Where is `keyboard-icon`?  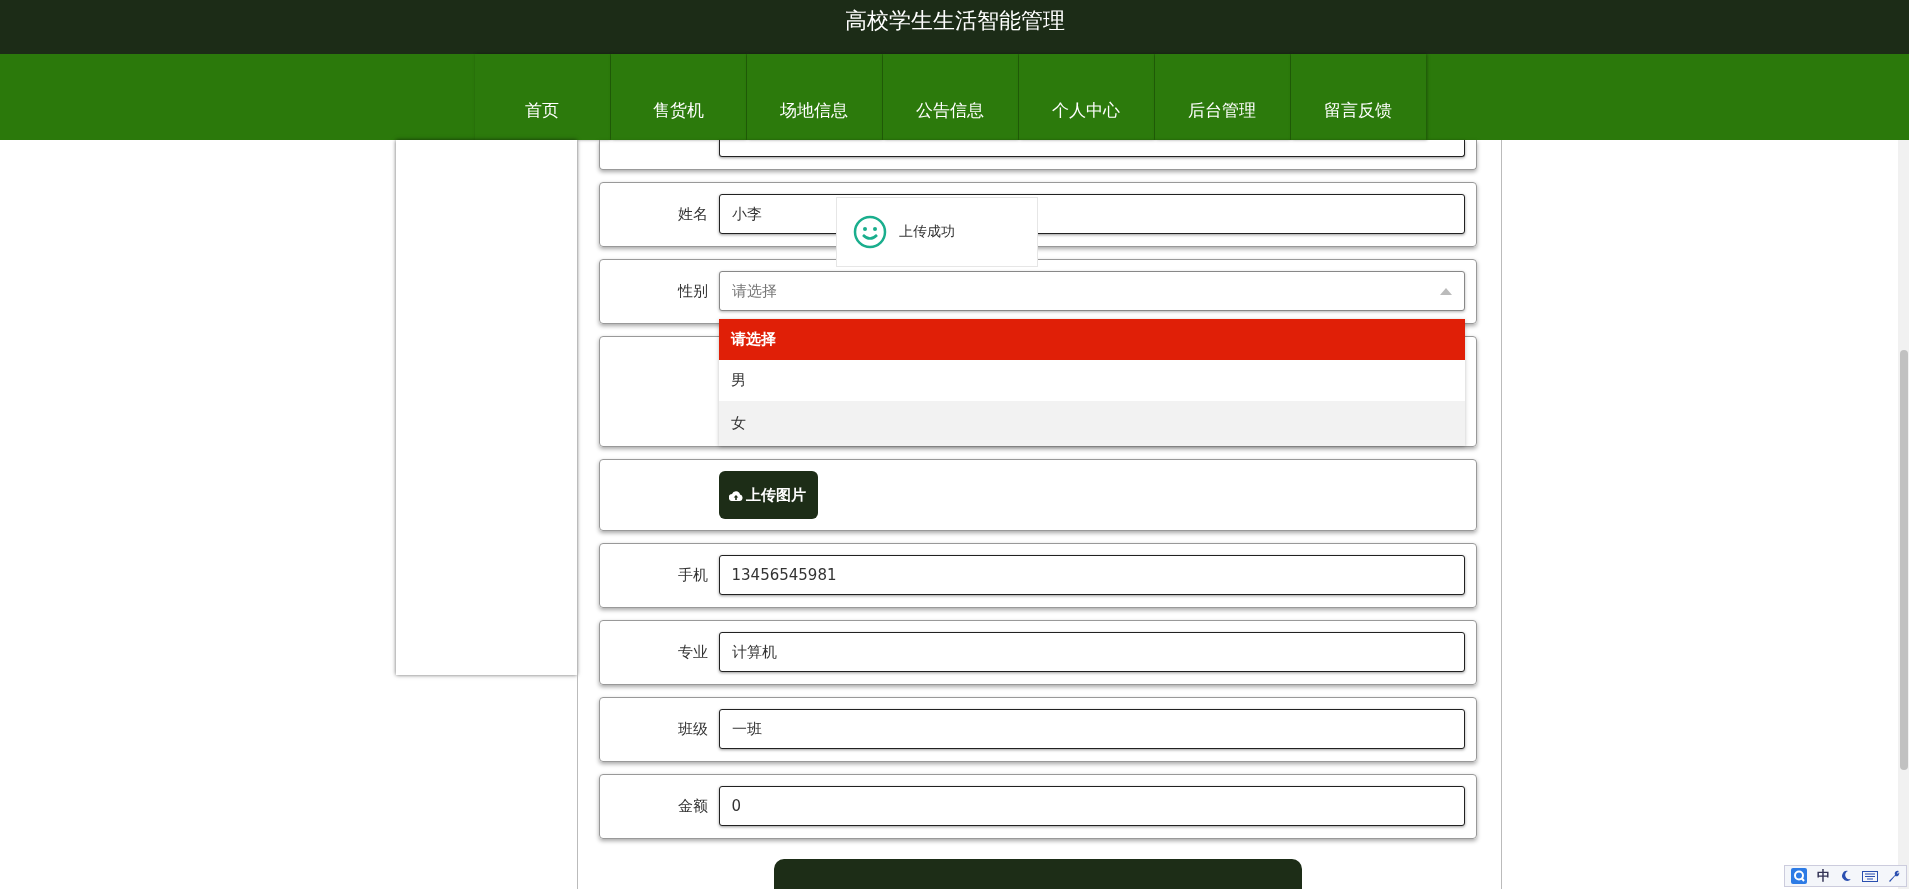
keyboard-icon is located at coordinates (1870, 876).